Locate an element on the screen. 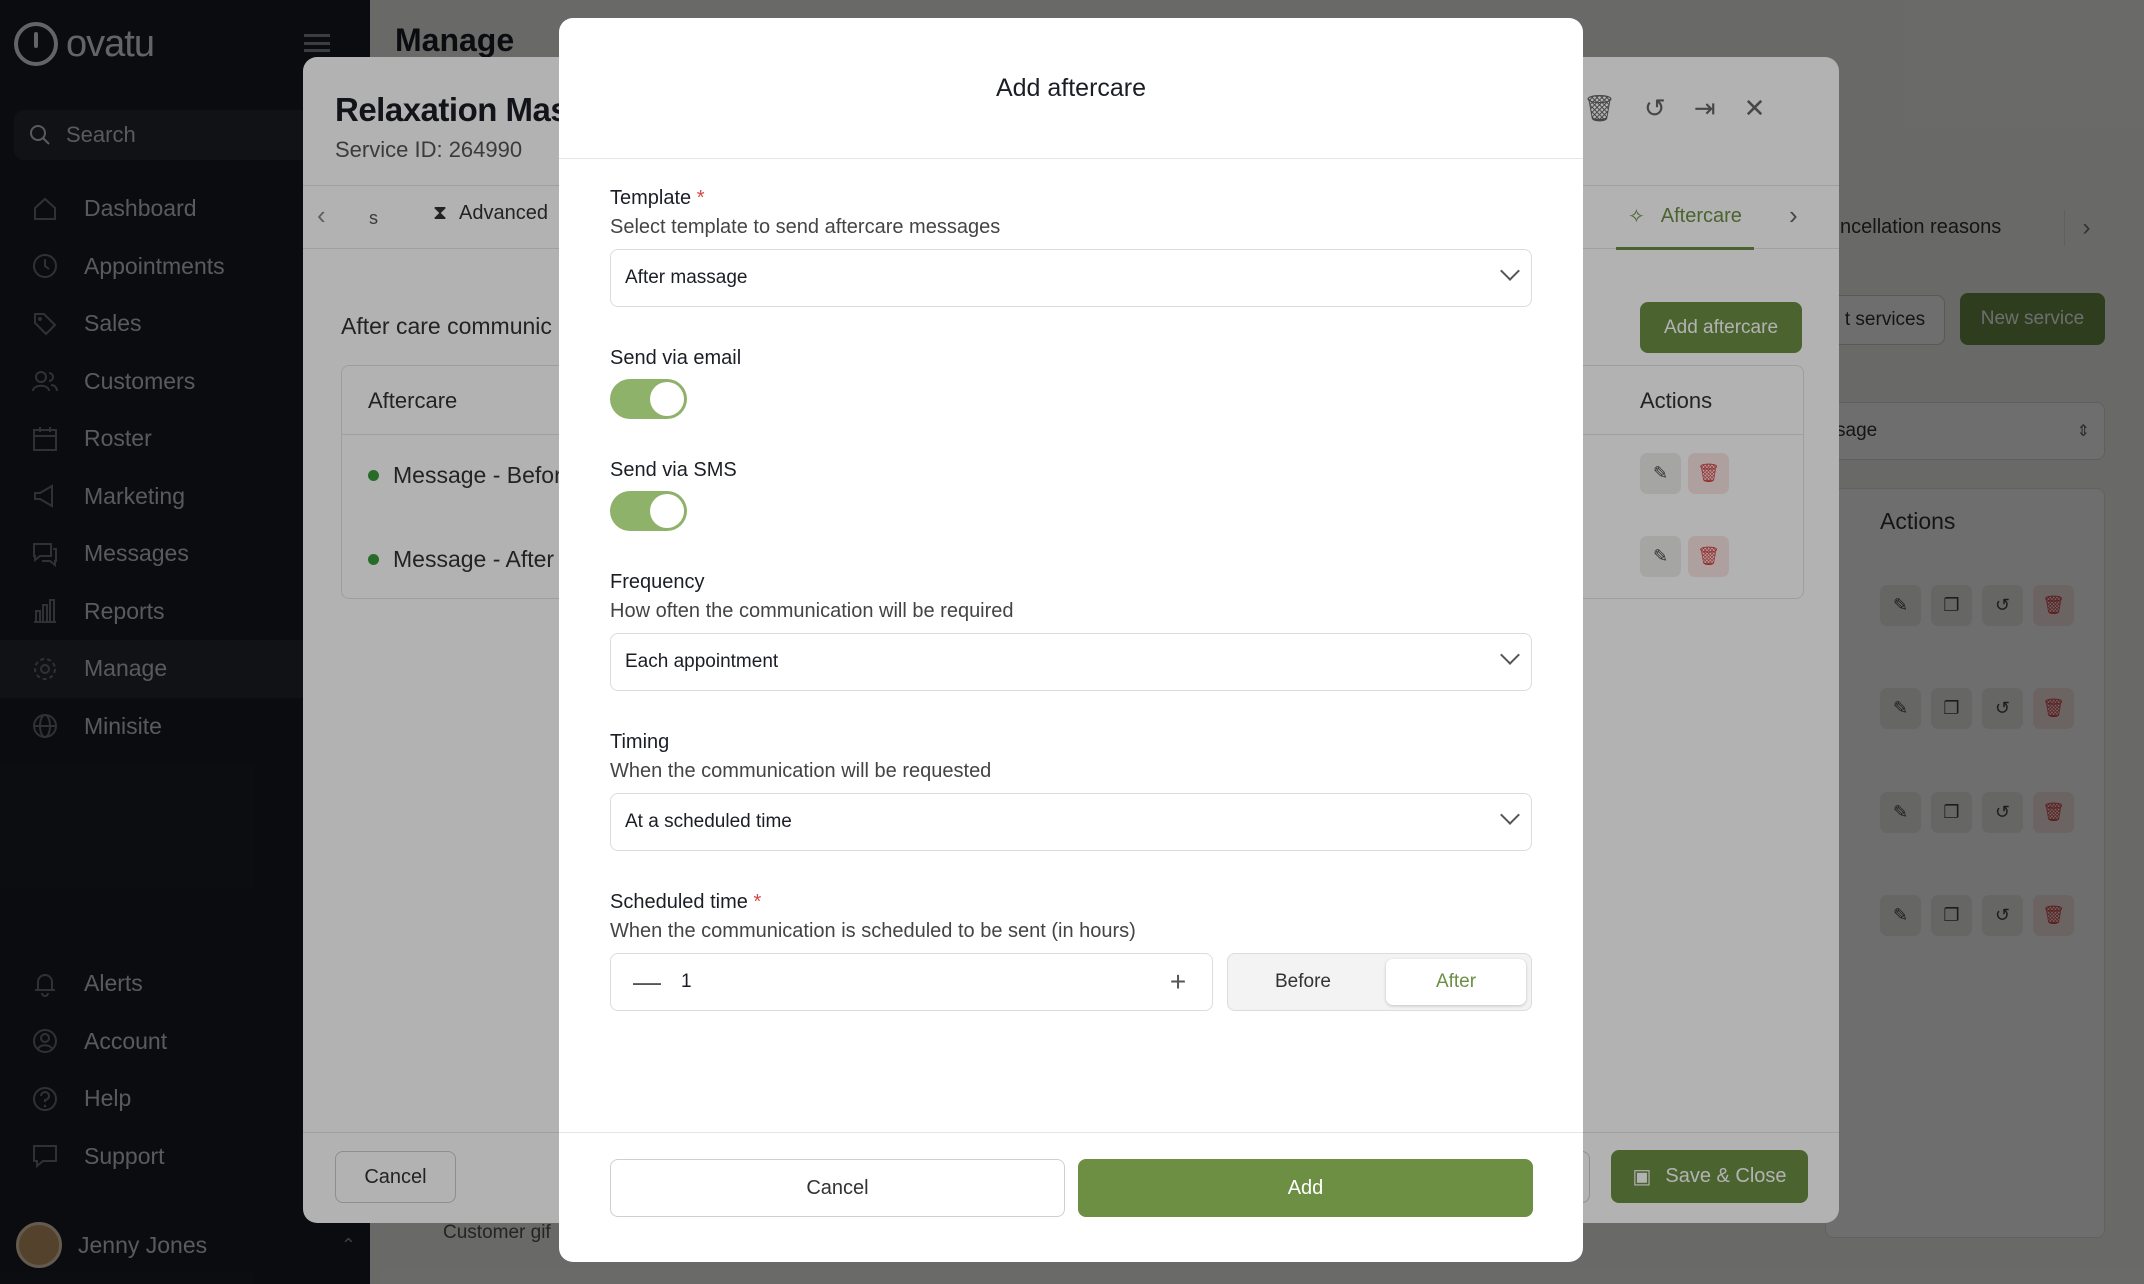 This screenshot has width=2144, height=1284. hours-stepper: — 1 + is located at coordinates (911, 982).